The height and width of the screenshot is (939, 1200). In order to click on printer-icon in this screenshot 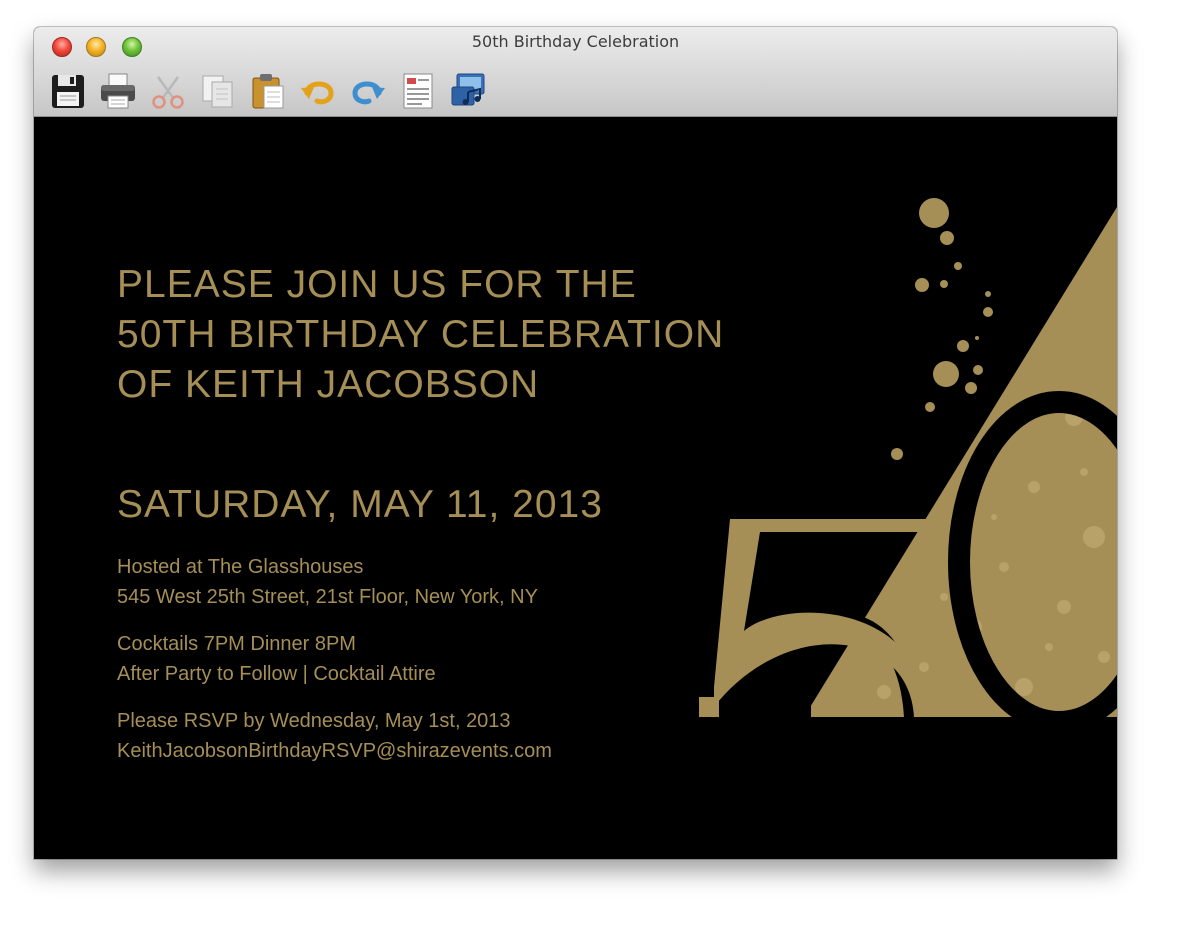, I will do `click(118, 91)`.